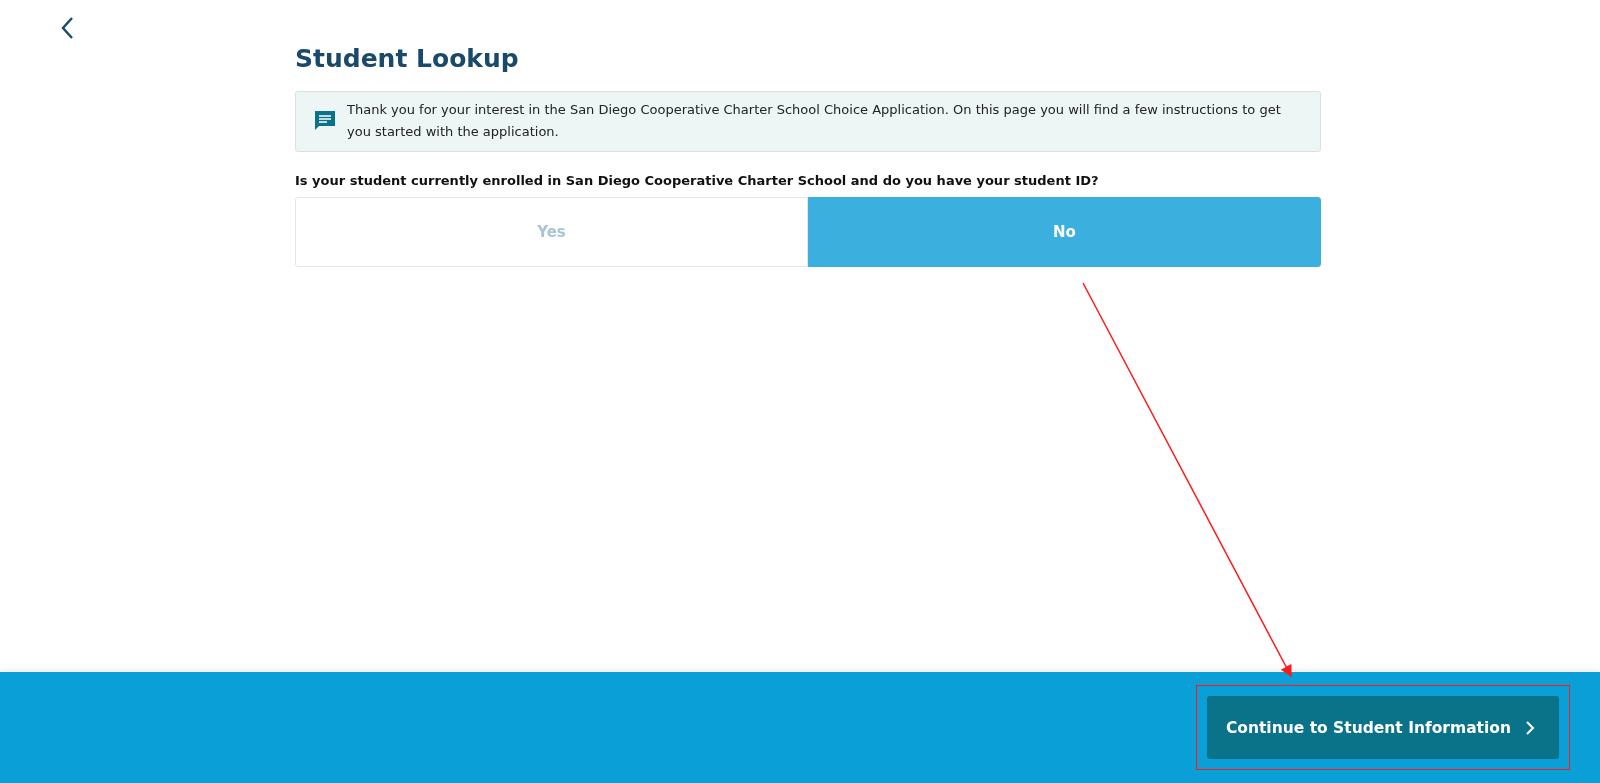 Image resolution: width=1600 pixels, height=783 pixels. I want to click on back-button, so click(67, 28).